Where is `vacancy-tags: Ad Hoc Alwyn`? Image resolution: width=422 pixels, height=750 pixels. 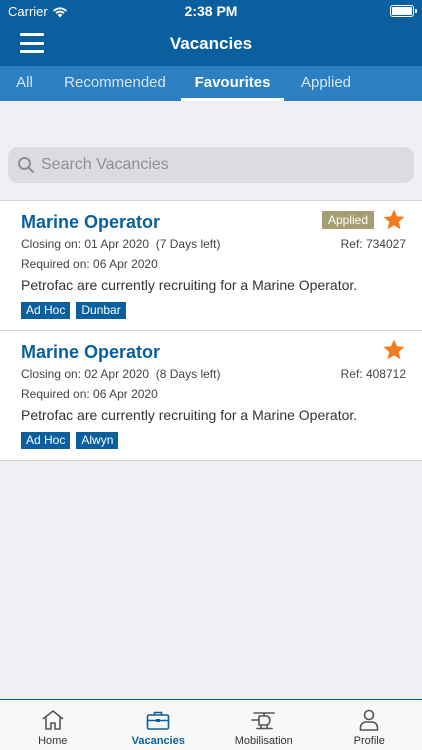
vacancy-tags: Ad Hoc Alwyn is located at coordinates (70, 440).